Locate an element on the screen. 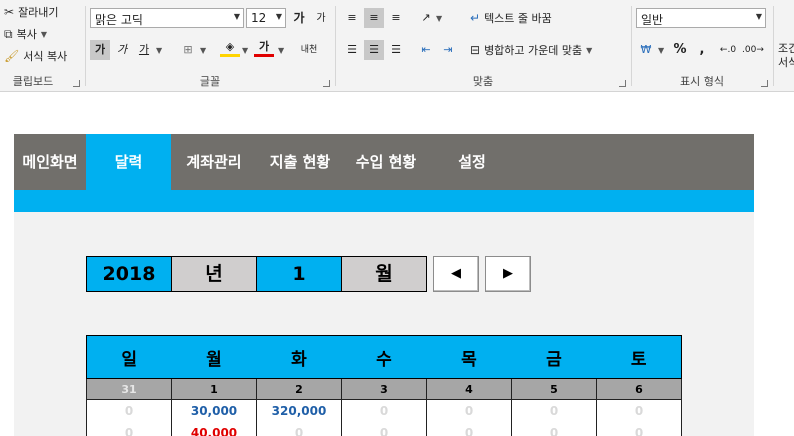 The width and height of the screenshot is (794, 436). nav-bar: 메인화면 달력 계좌관리 지출 현황 수입 현황 설정 is located at coordinates (384, 162).